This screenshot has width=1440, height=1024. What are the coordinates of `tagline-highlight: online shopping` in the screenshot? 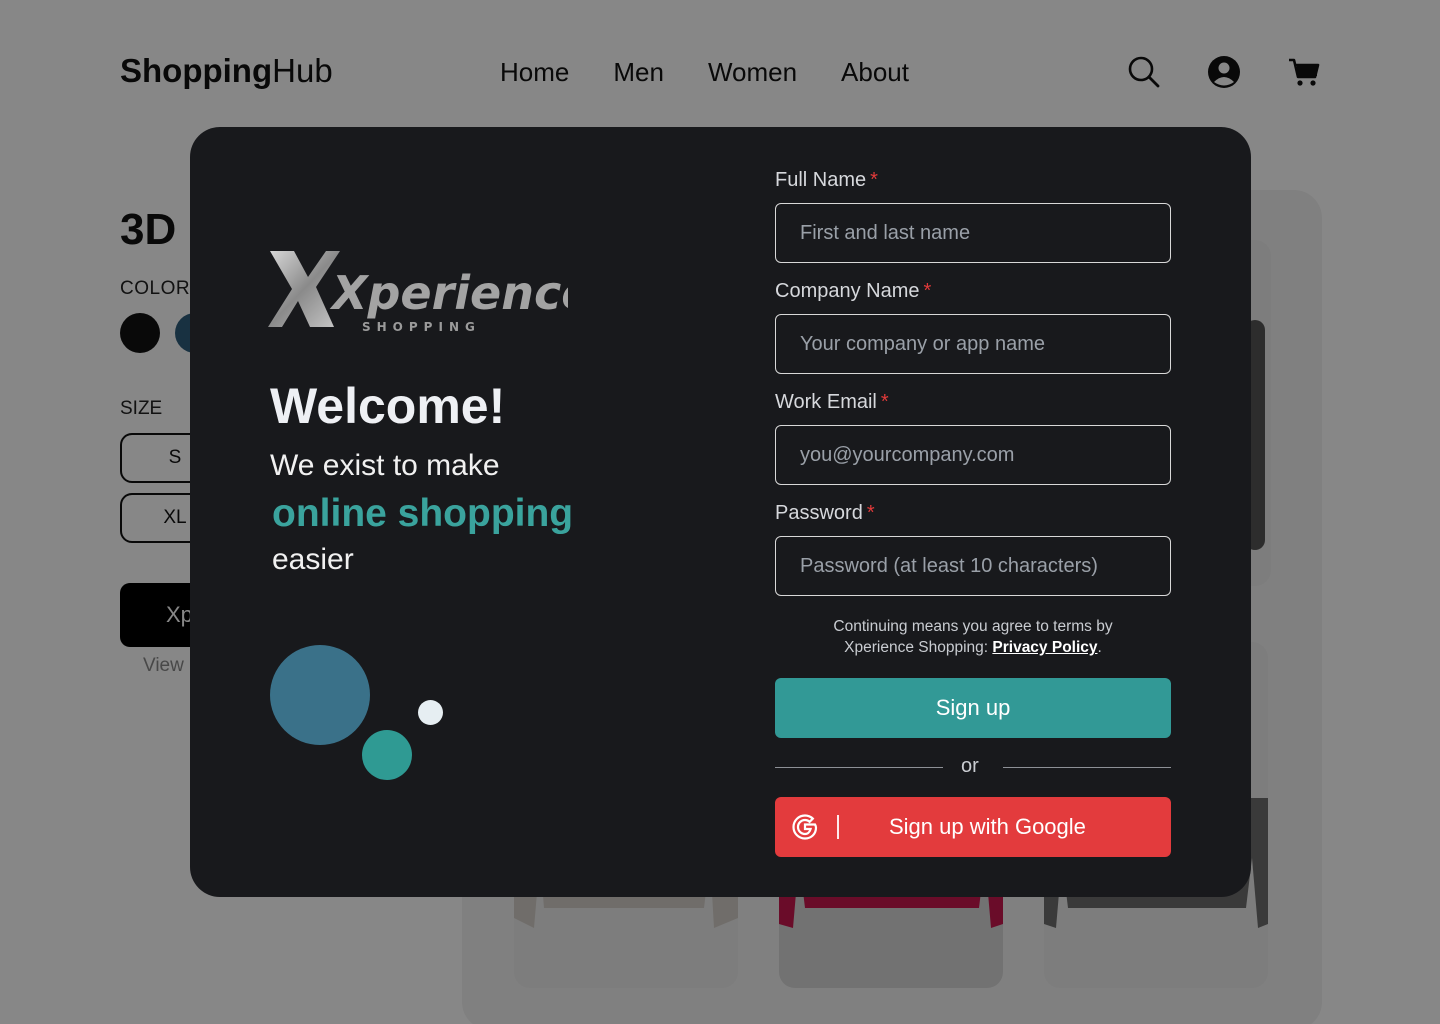 It's located at (423, 513).